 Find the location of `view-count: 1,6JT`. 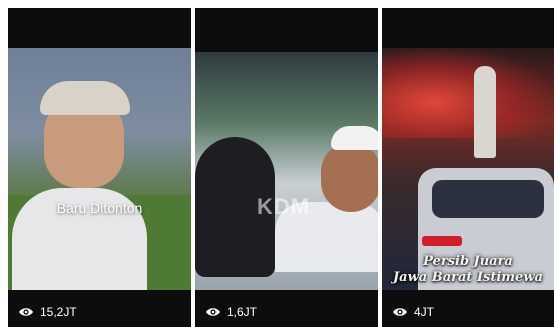

view-count: 1,6JT is located at coordinates (231, 312).